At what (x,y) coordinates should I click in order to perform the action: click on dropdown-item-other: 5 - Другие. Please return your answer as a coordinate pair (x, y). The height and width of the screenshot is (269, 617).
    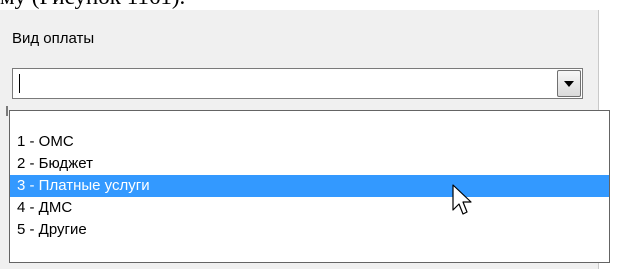
    Looking at the image, I should click on (309, 230).